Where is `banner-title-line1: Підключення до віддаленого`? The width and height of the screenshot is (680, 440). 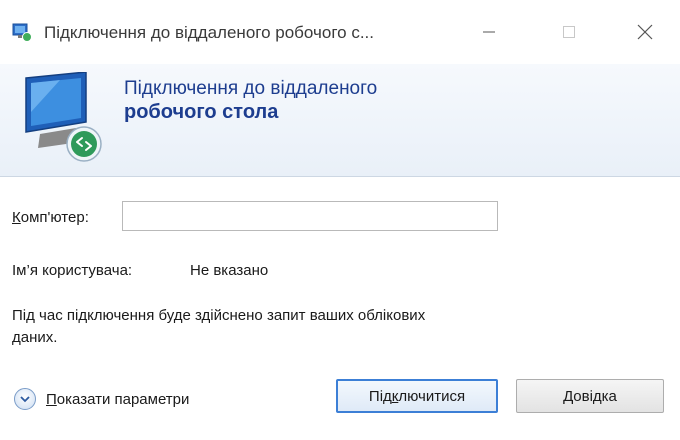 banner-title-line1: Підключення до віддаленого is located at coordinates (251, 88).